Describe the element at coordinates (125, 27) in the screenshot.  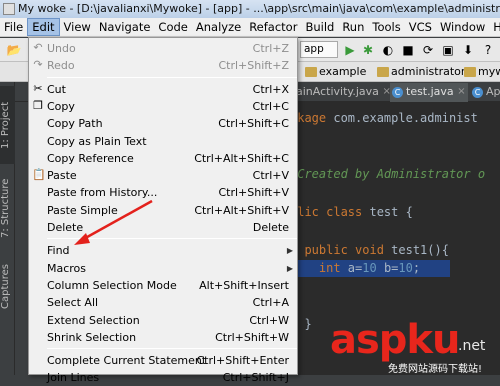
I see `menu-navigate: Navigate` at that location.